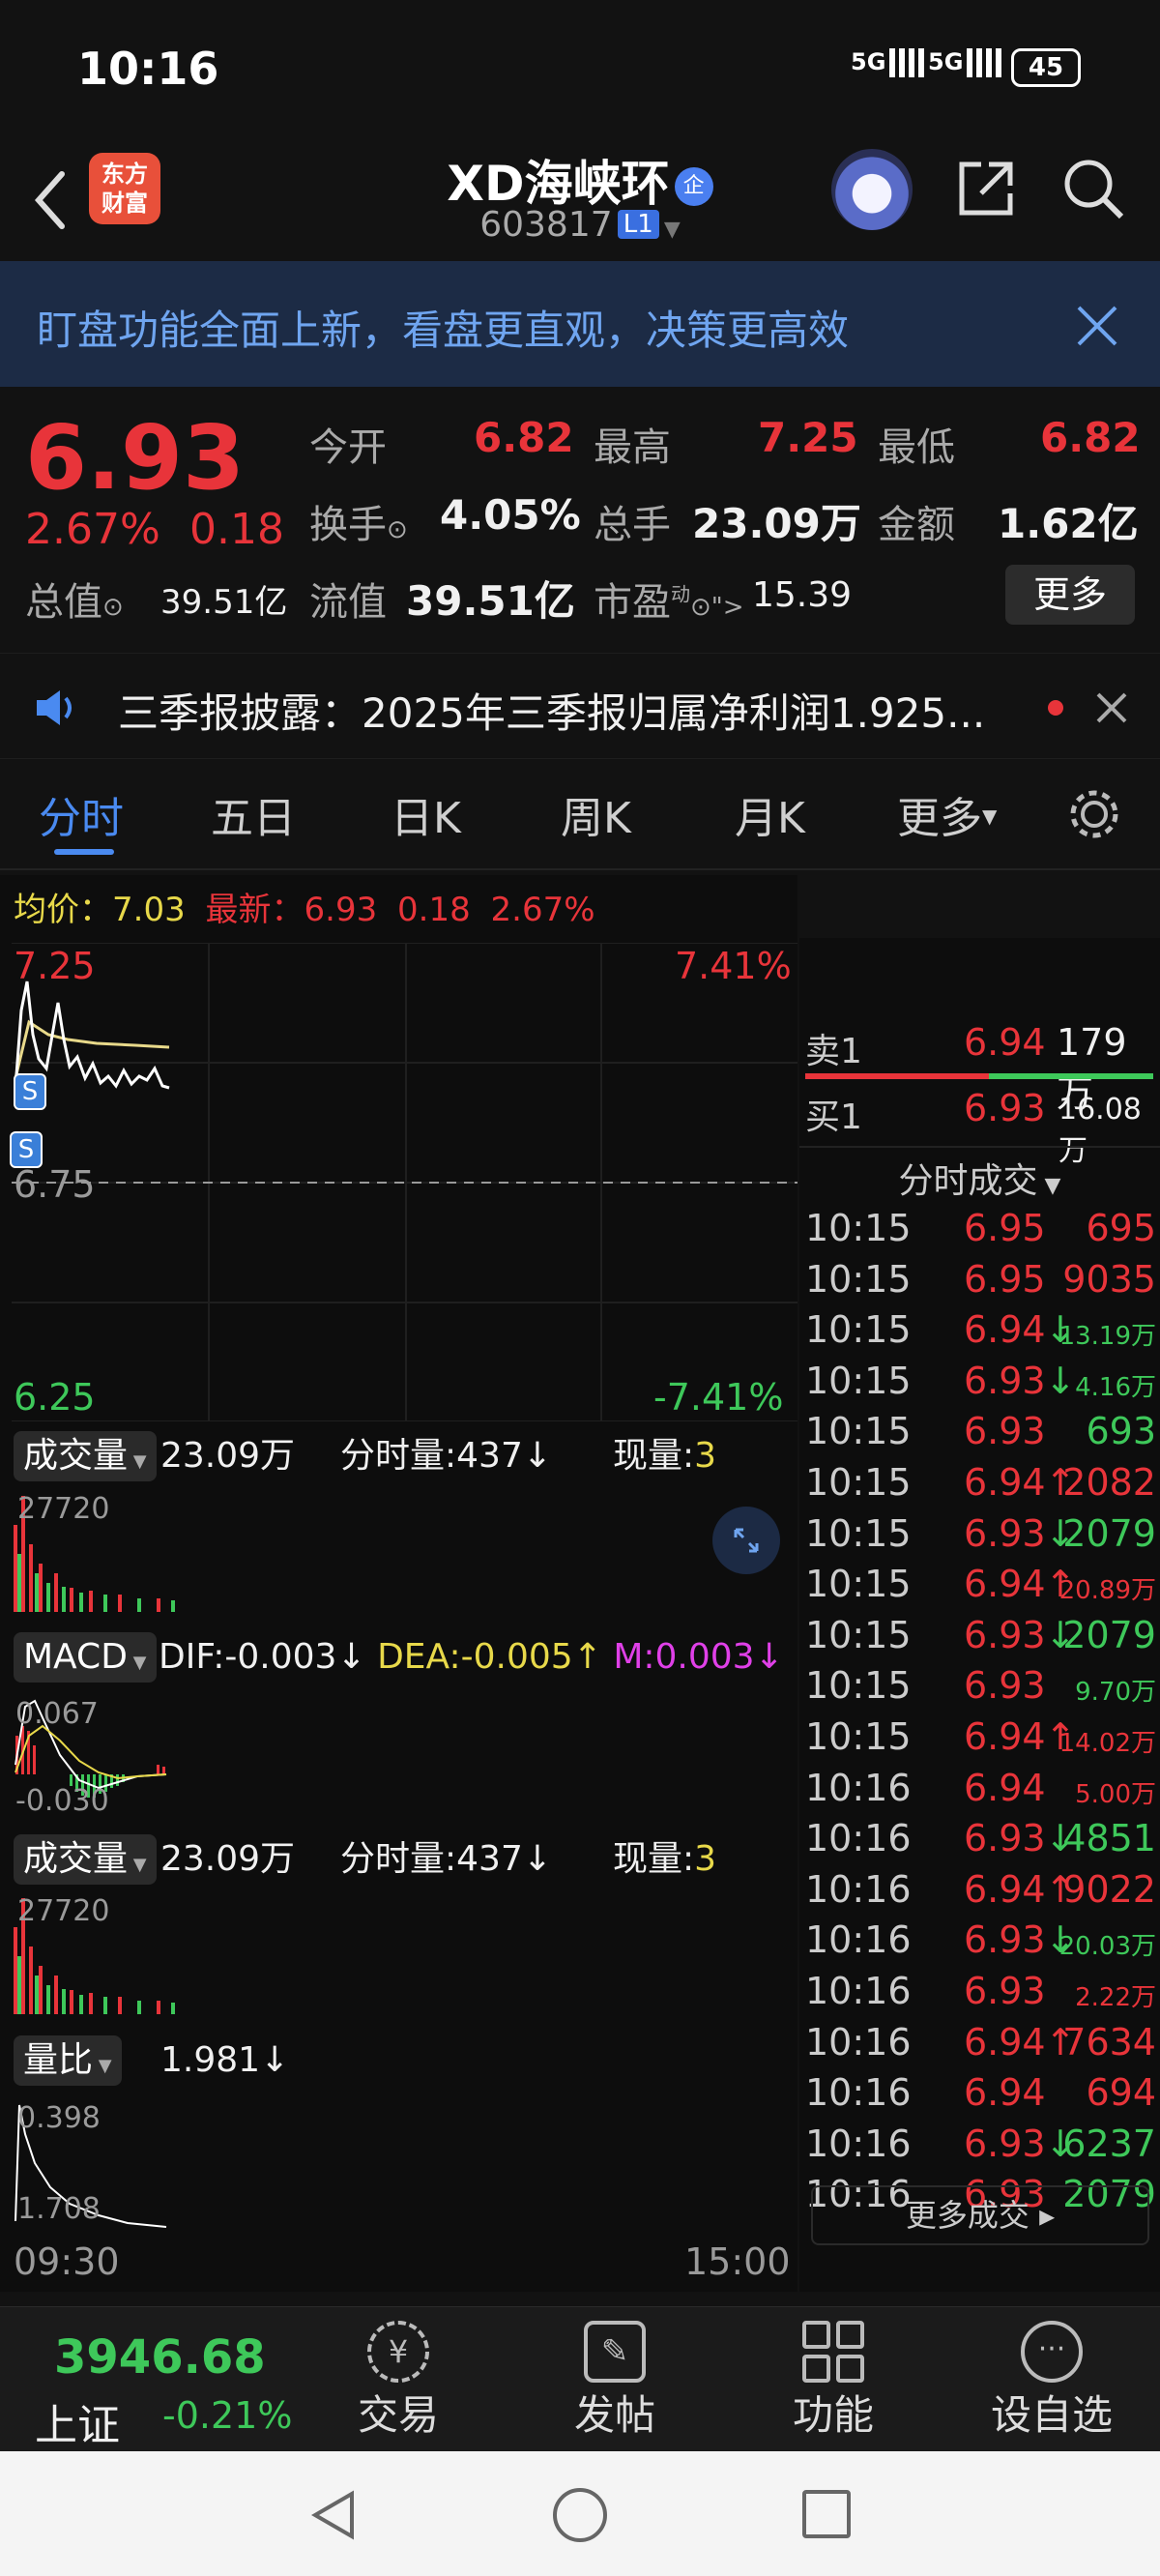  Describe the element at coordinates (85, 1859) in the screenshot. I see `volume-indicator-select-2: 成交量 ▼` at that location.